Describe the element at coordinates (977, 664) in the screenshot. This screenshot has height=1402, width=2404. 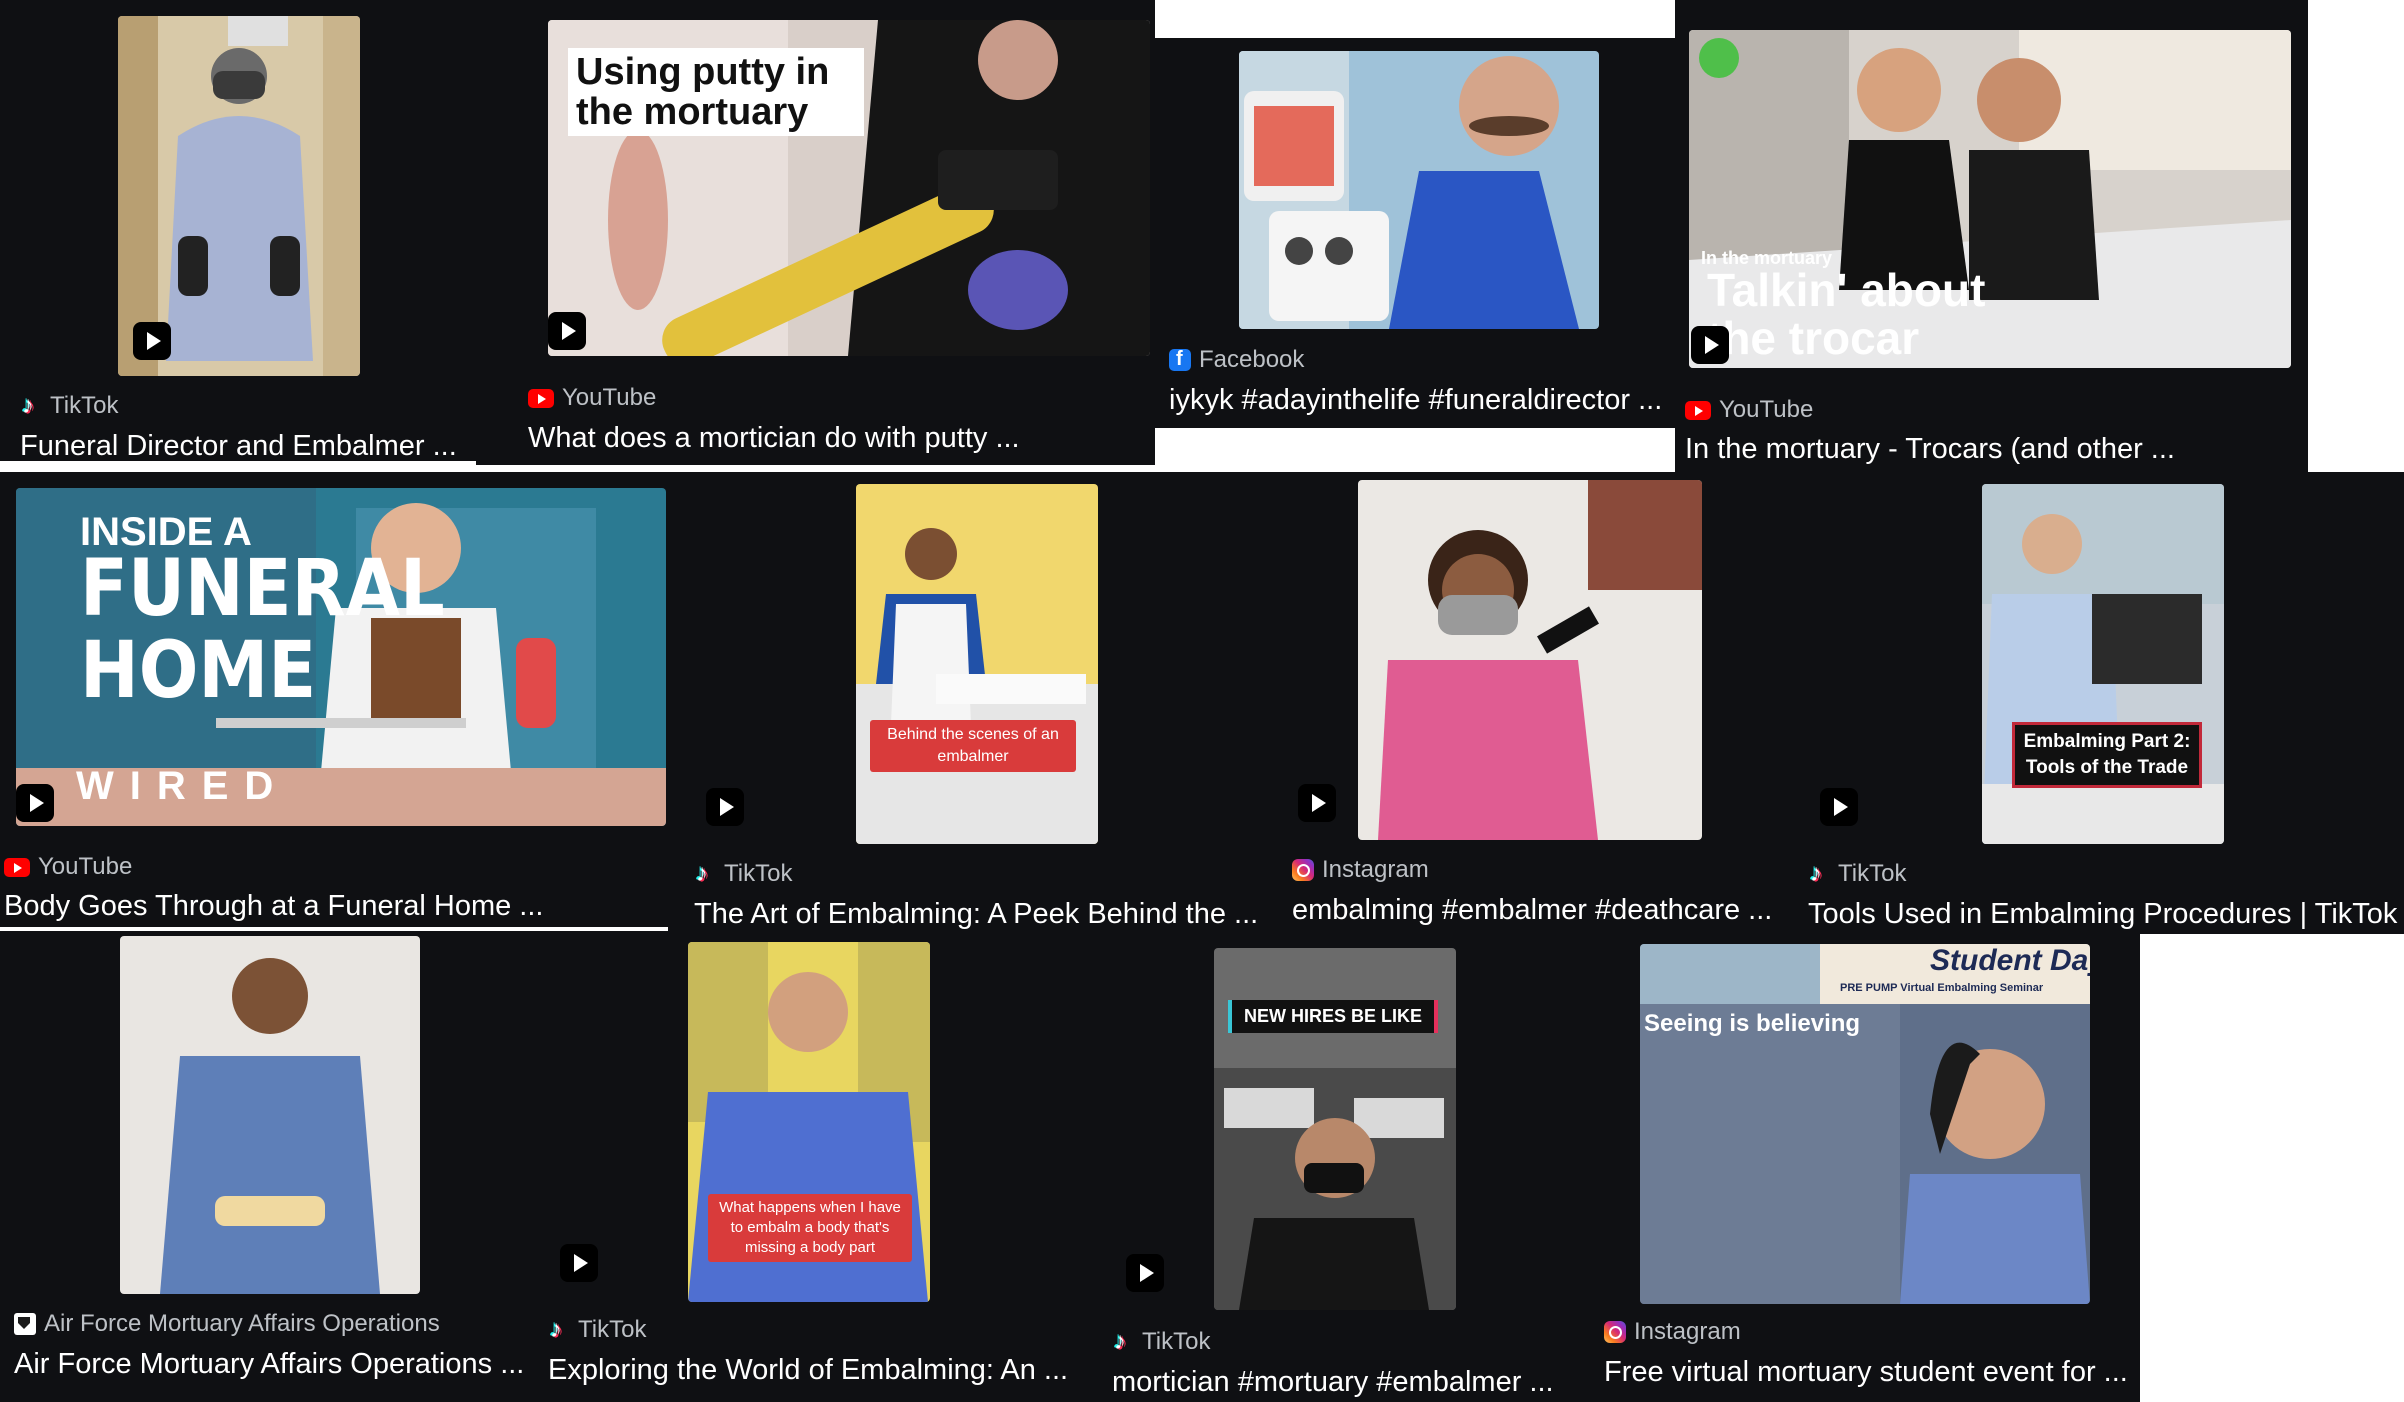
I see `thumbnail-image: Behind the scenes of an embalmer` at that location.